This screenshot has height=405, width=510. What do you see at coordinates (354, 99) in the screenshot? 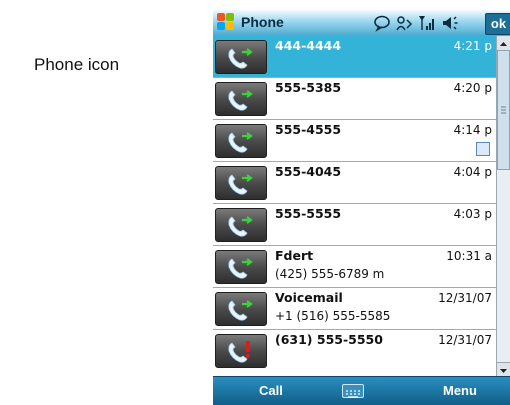
I see `call-row: 555-5385 4:20 p` at bounding box center [354, 99].